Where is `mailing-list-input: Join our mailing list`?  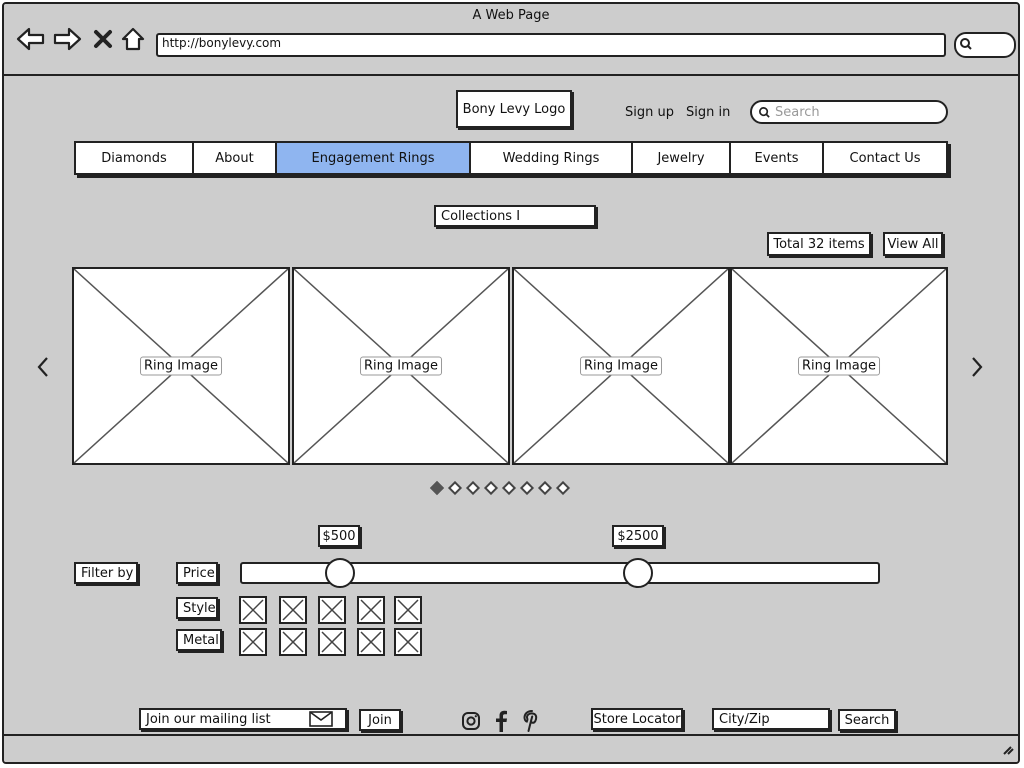 mailing-list-input: Join our mailing list is located at coordinates (243, 719).